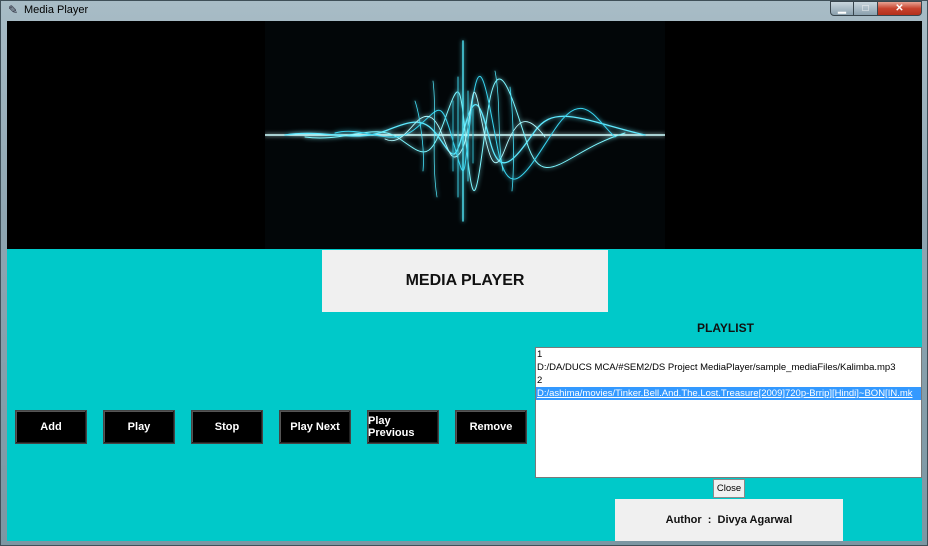 The height and width of the screenshot is (546, 928). Describe the element at coordinates (464, 10) in the screenshot. I see `title-bar: ✎ Media Player ▁ □ ✕` at that location.